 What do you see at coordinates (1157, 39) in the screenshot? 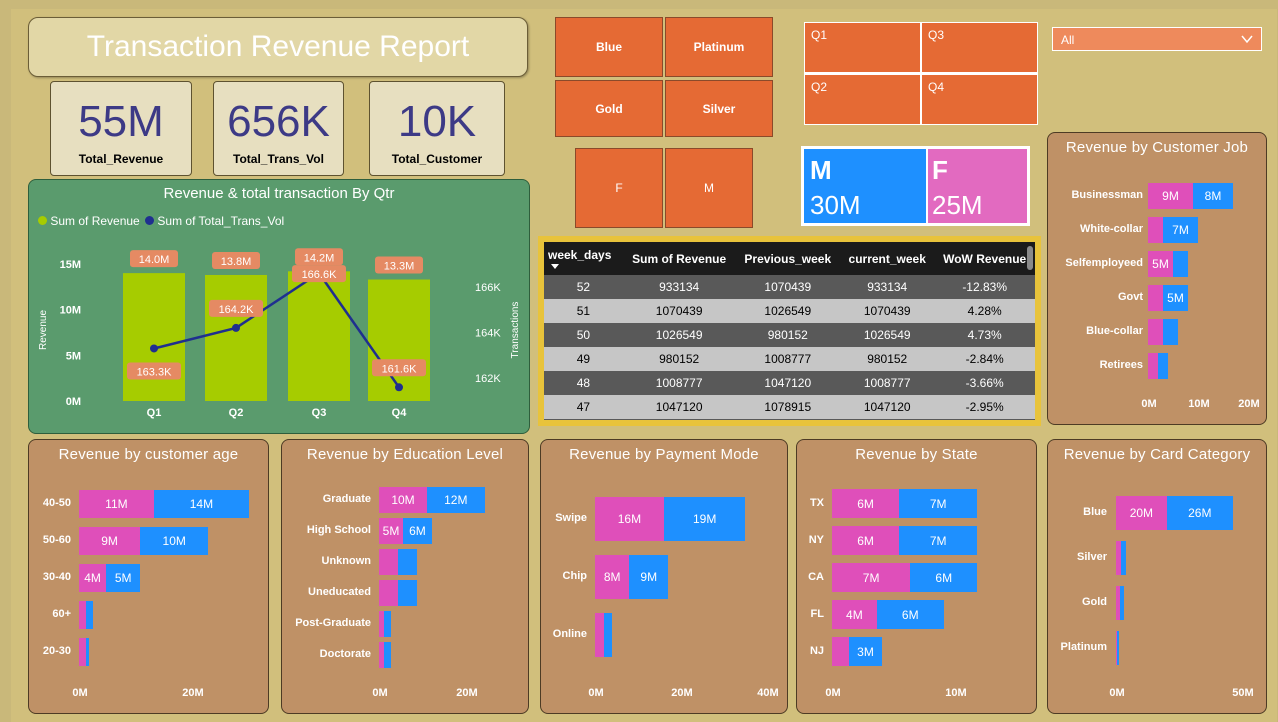
I see `state-dropdown: All` at bounding box center [1157, 39].